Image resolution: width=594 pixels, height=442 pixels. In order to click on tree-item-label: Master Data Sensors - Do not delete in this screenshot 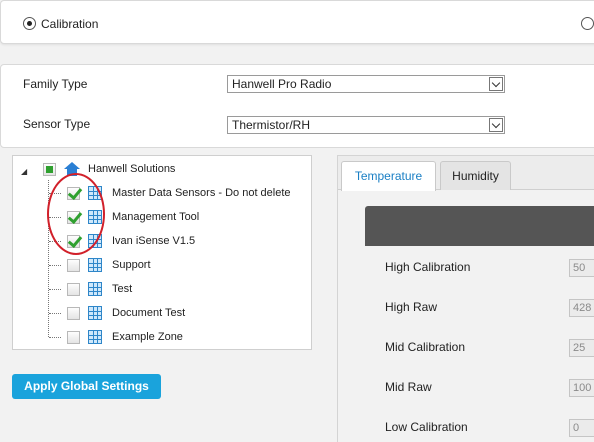, I will do `click(201, 193)`.